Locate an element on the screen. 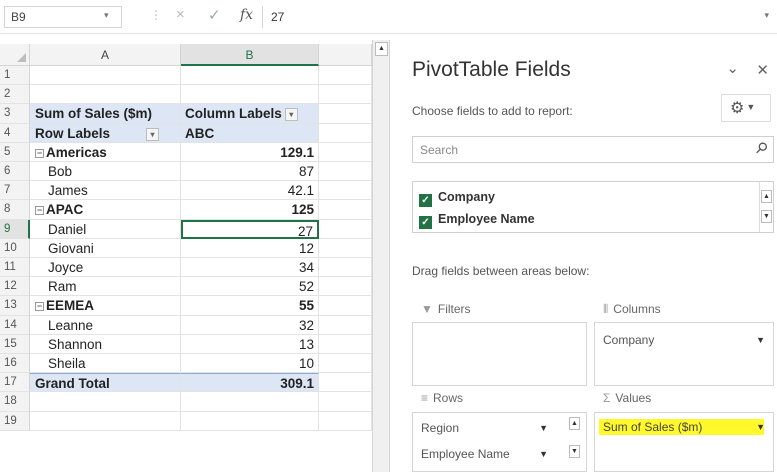  tools-button: ⚙ ▼ is located at coordinates (746, 108).